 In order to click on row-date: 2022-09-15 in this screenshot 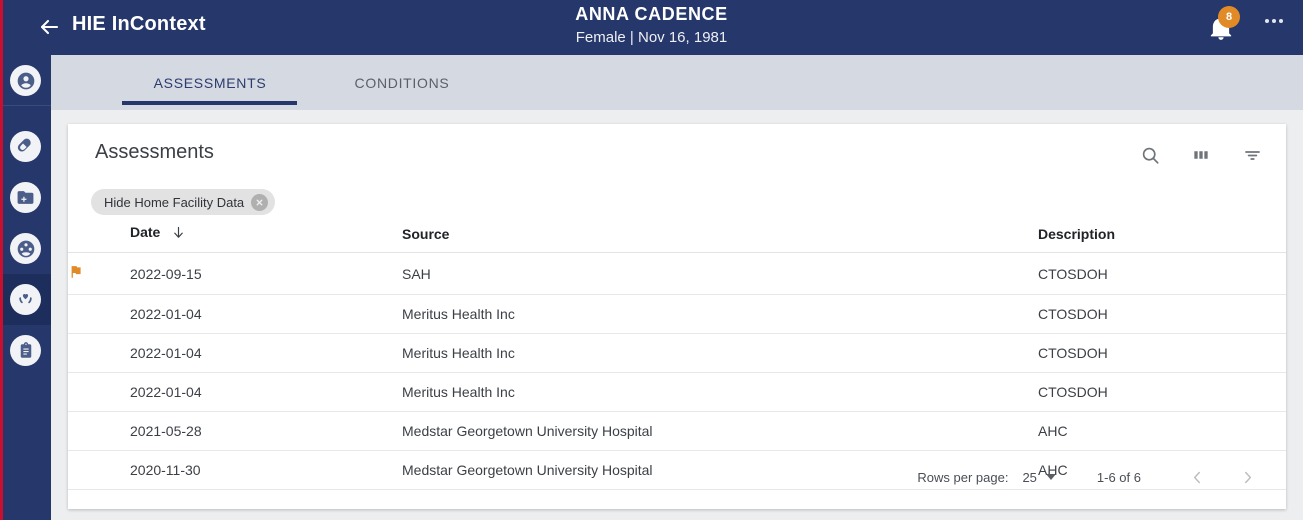, I will do `click(266, 273)`.